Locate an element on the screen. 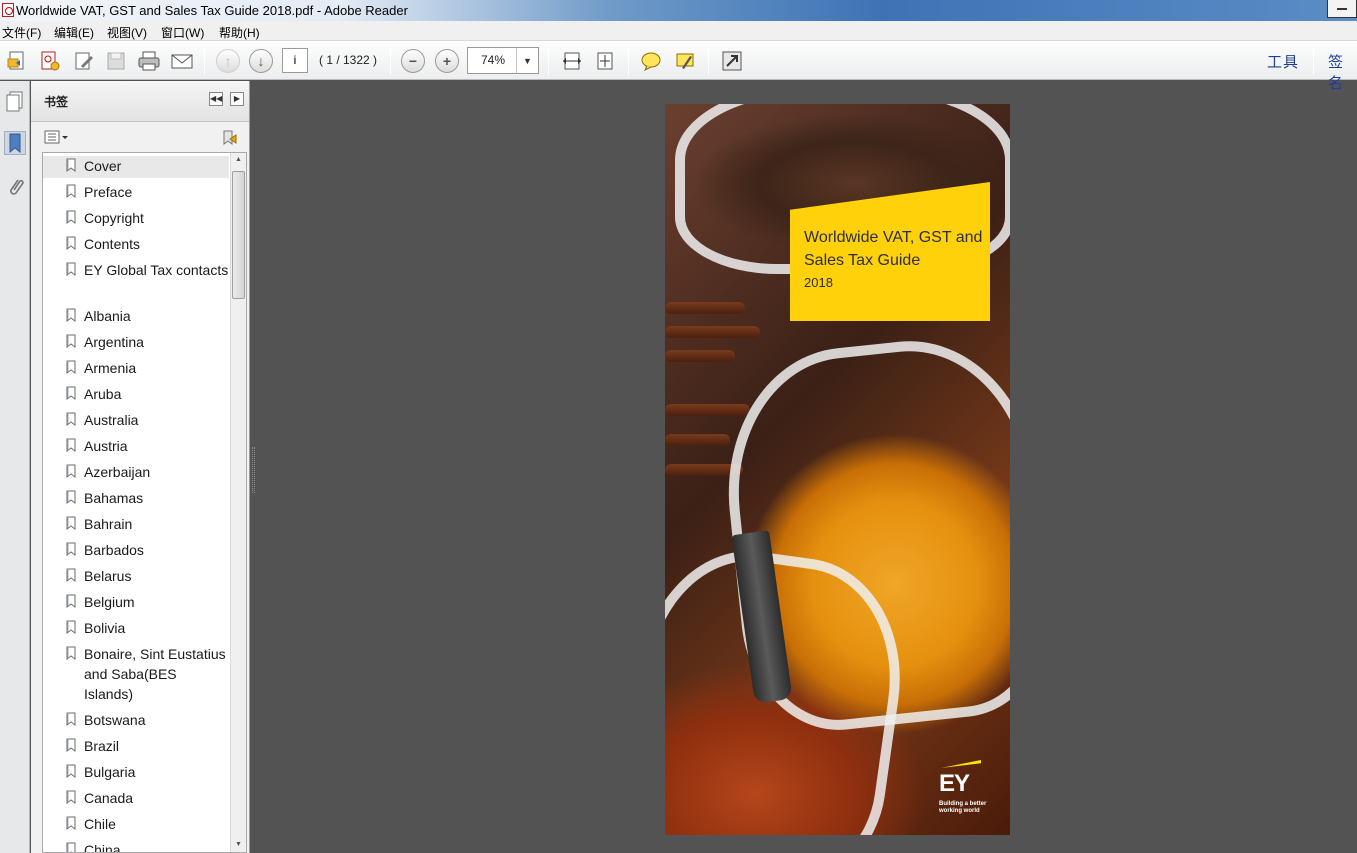 Image resolution: width=1357 pixels, height=853 pixels. chevron-down-icon: ▼ is located at coordinates (527, 60).